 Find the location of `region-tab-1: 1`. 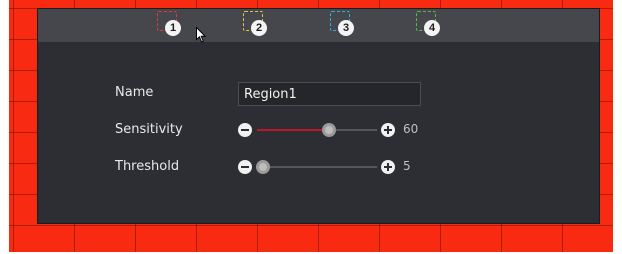

region-tab-1: 1 is located at coordinates (170, 24).